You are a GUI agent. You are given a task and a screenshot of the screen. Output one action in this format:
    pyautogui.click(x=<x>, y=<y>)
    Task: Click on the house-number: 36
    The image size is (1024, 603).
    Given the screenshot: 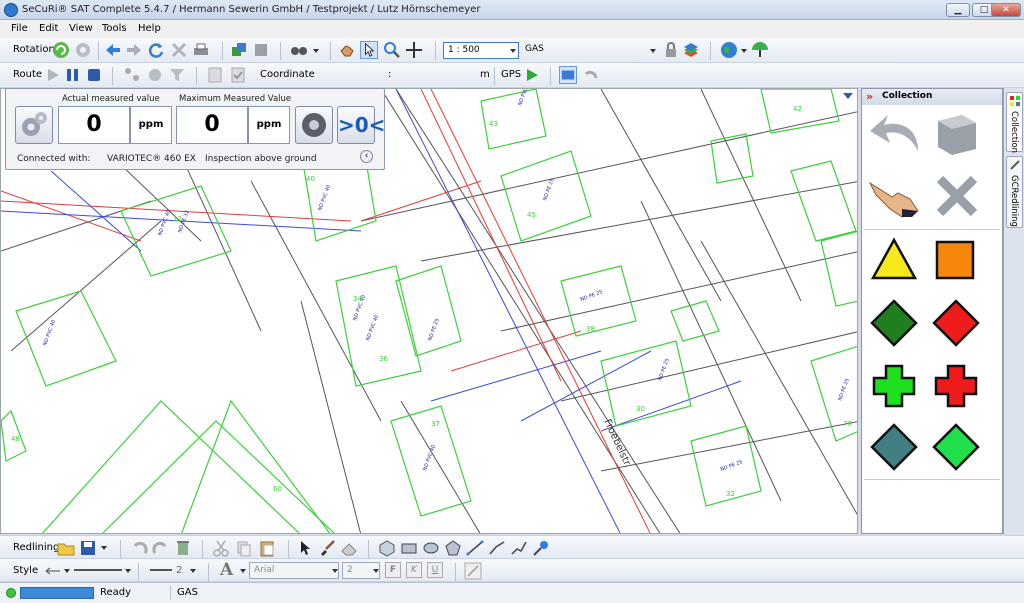 What is the action you would take?
    pyautogui.click(x=383, y=359)
    